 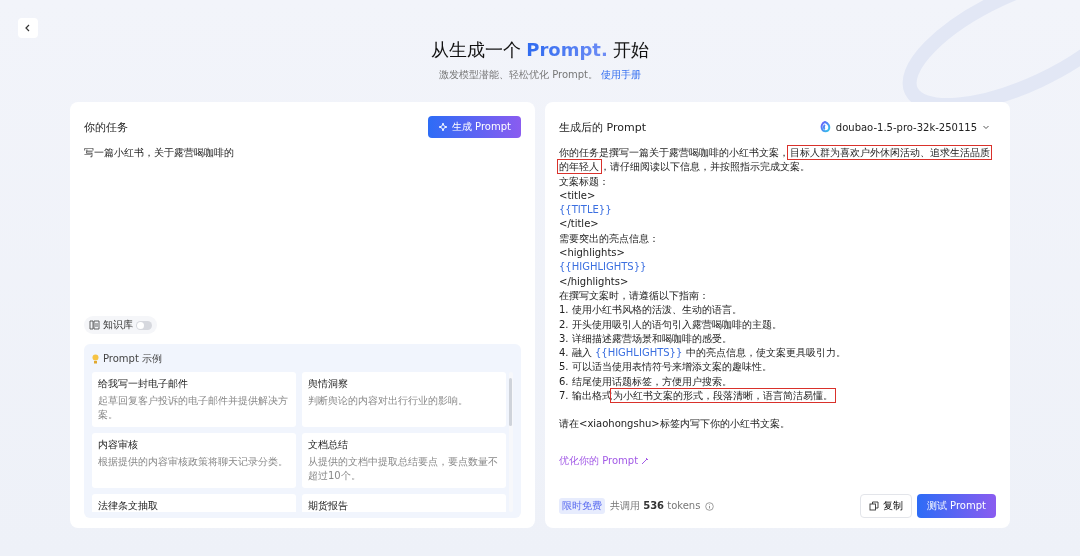 What do you see at coordinates (675, 424) in the screenshot?
I see `prompt-line: 请在<xiaohongshu>标签内写下你的小红书文案。` at bounding box center [675, 424].